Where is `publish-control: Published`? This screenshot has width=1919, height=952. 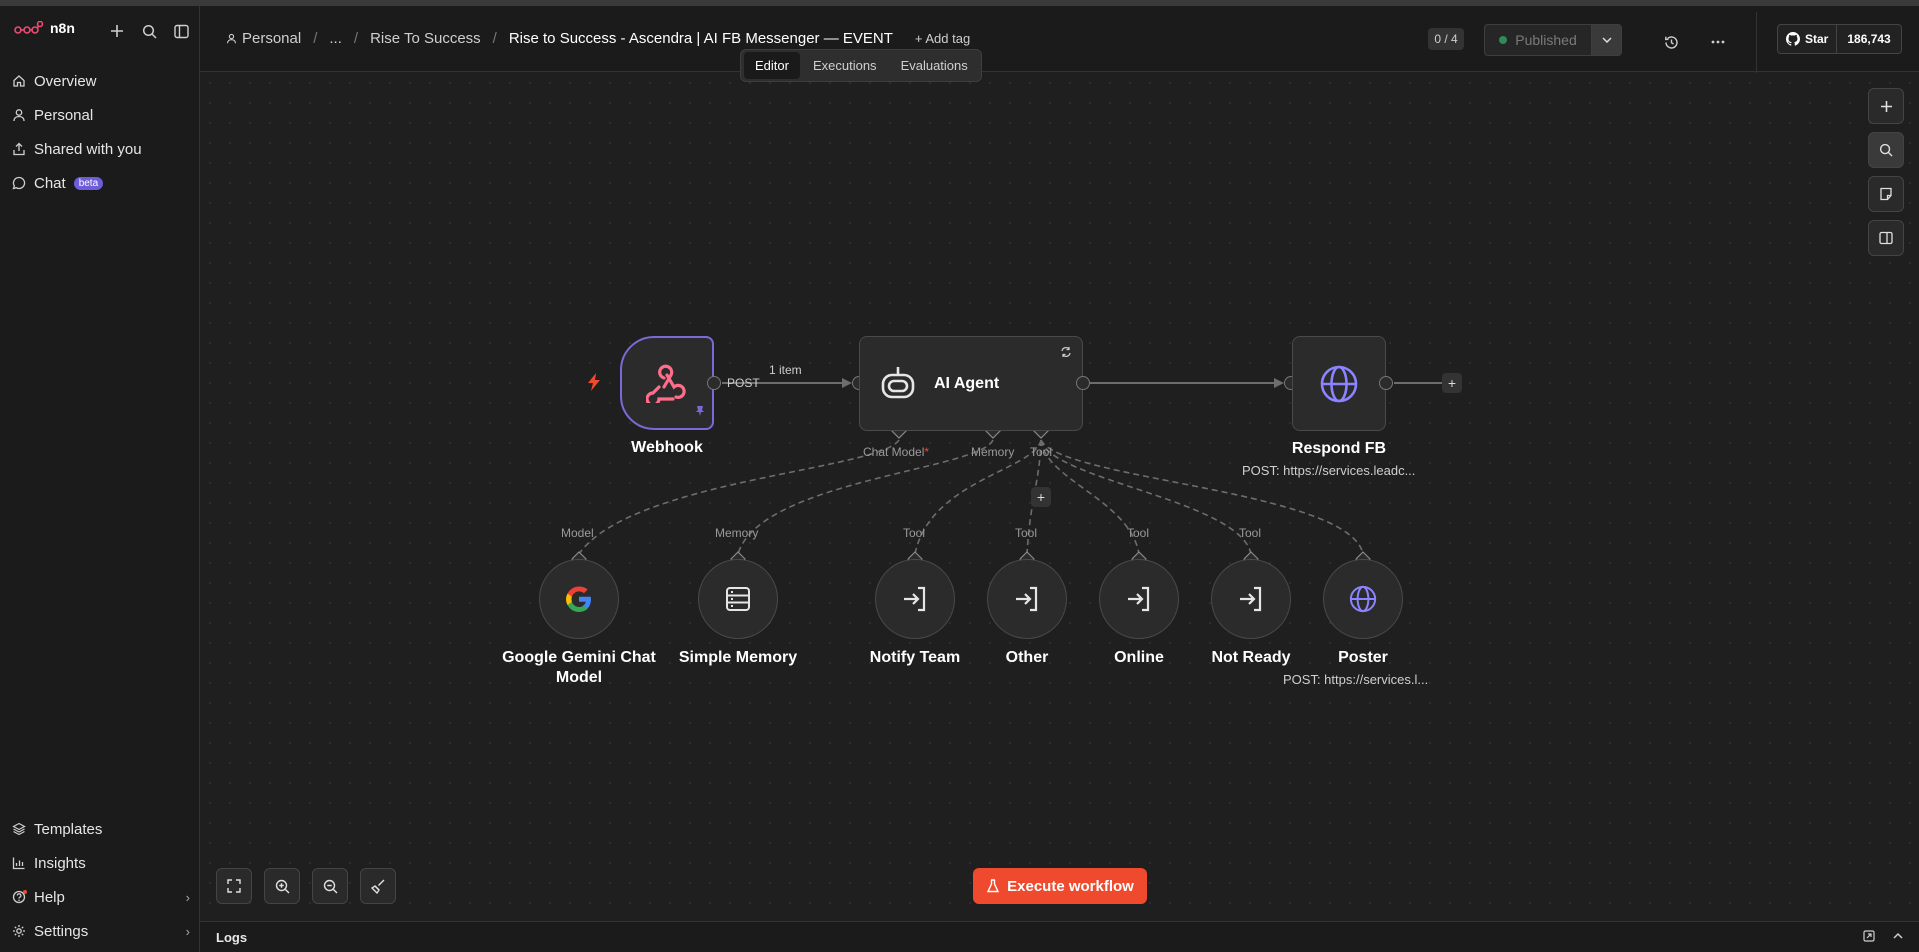
publish-control: Published is located at coordinates (1553, 40).